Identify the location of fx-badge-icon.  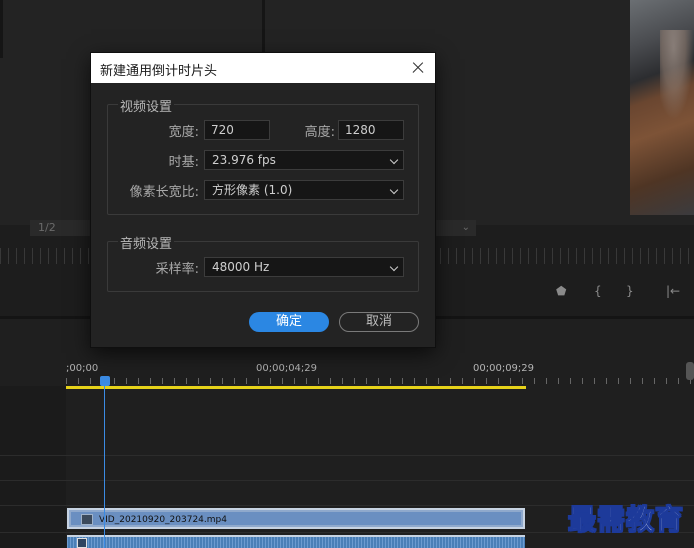
(87, 519).